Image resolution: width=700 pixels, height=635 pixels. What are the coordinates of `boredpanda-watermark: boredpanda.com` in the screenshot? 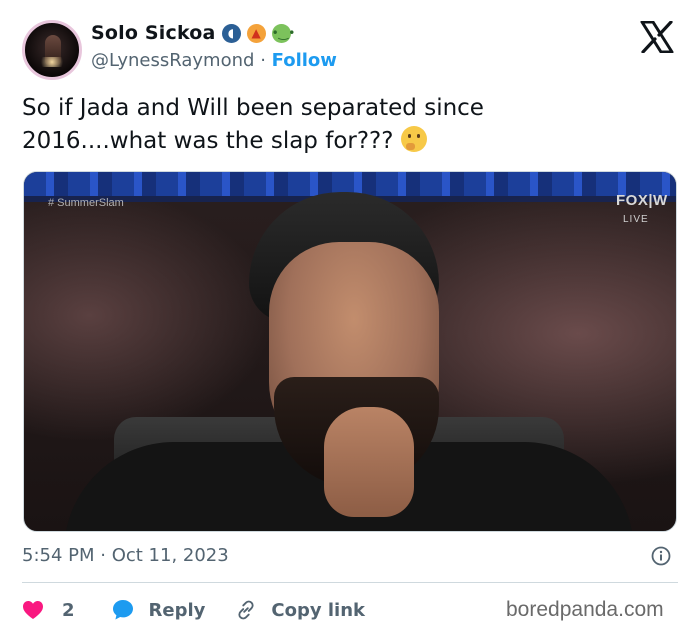 It's located at (585, 609).